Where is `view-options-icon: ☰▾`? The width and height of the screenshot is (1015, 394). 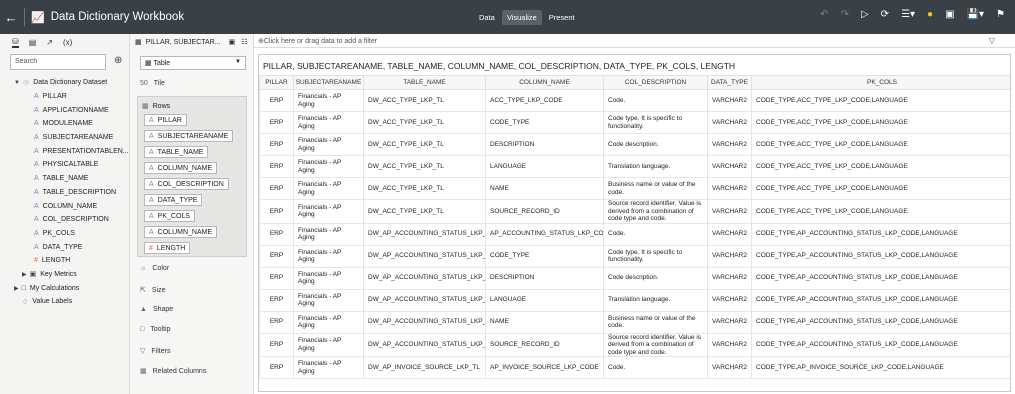 view-options-icon: ☰▾ is located at coordinates (908, 14).